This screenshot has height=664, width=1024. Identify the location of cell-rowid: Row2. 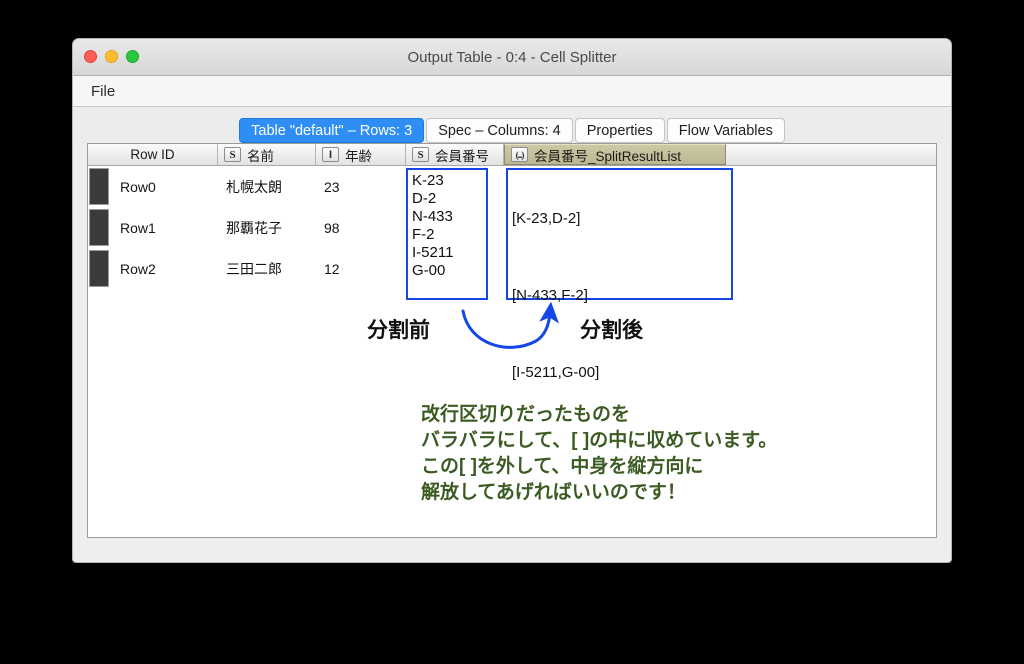
(138, 268).